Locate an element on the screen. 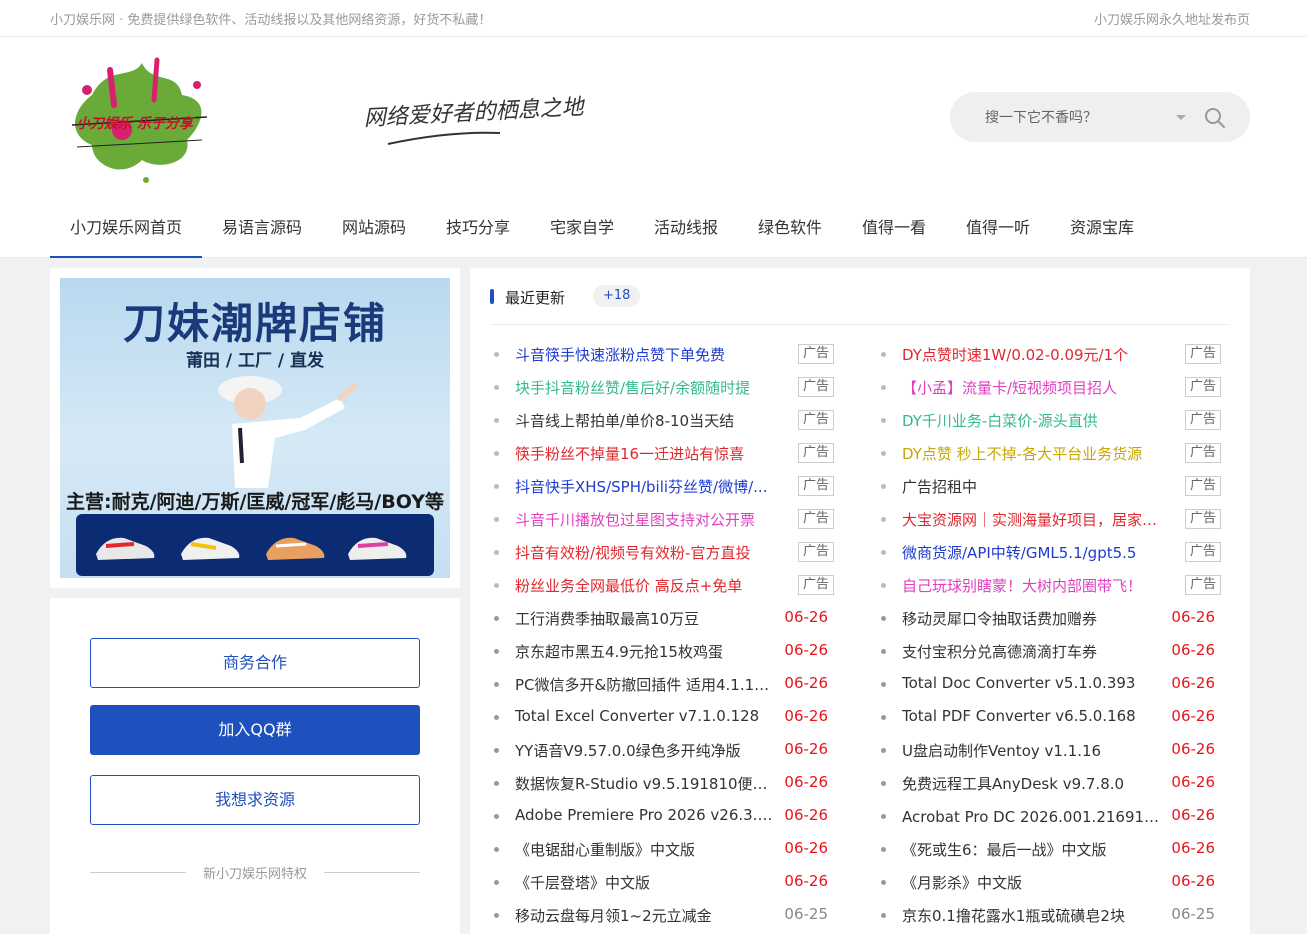  list-item: 京东超市黑五4.9元抢15枚鸡蛋 06-26 is located at coordinates (665, 651).